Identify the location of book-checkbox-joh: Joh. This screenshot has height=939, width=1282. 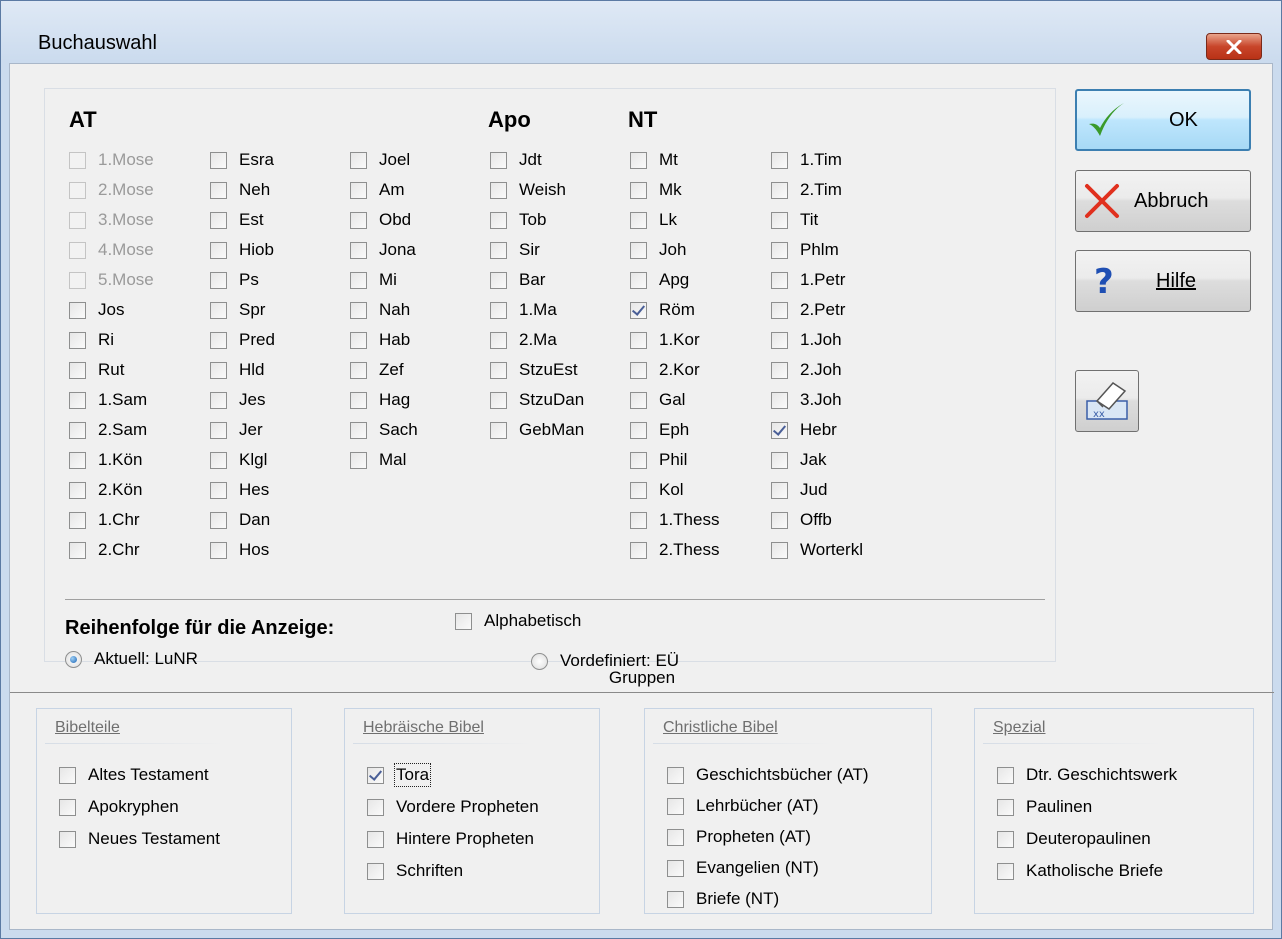
(658, 250).